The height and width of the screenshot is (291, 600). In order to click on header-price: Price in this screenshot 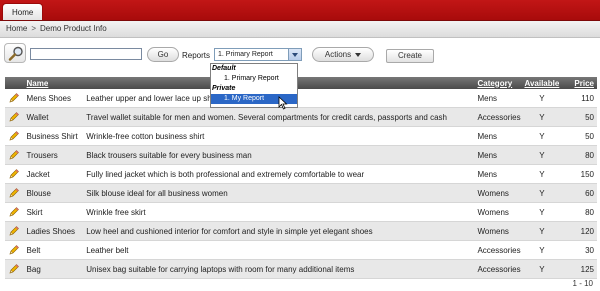, I will do `click(580, 83)`.